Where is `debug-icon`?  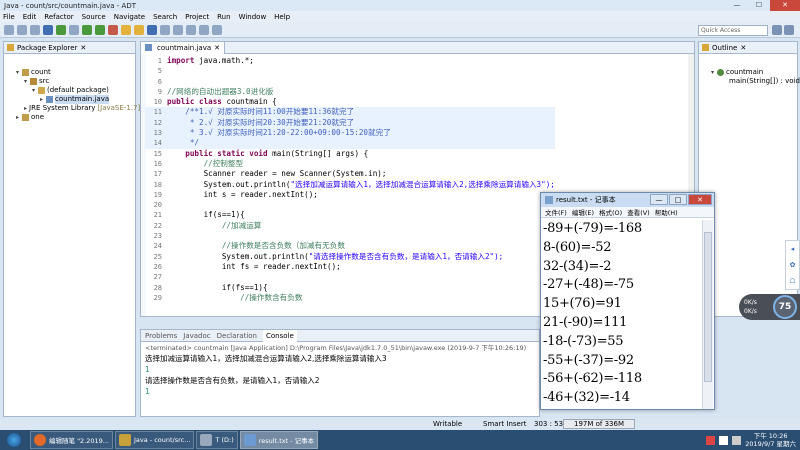 debug-icon is located at coordinates (87, 29).